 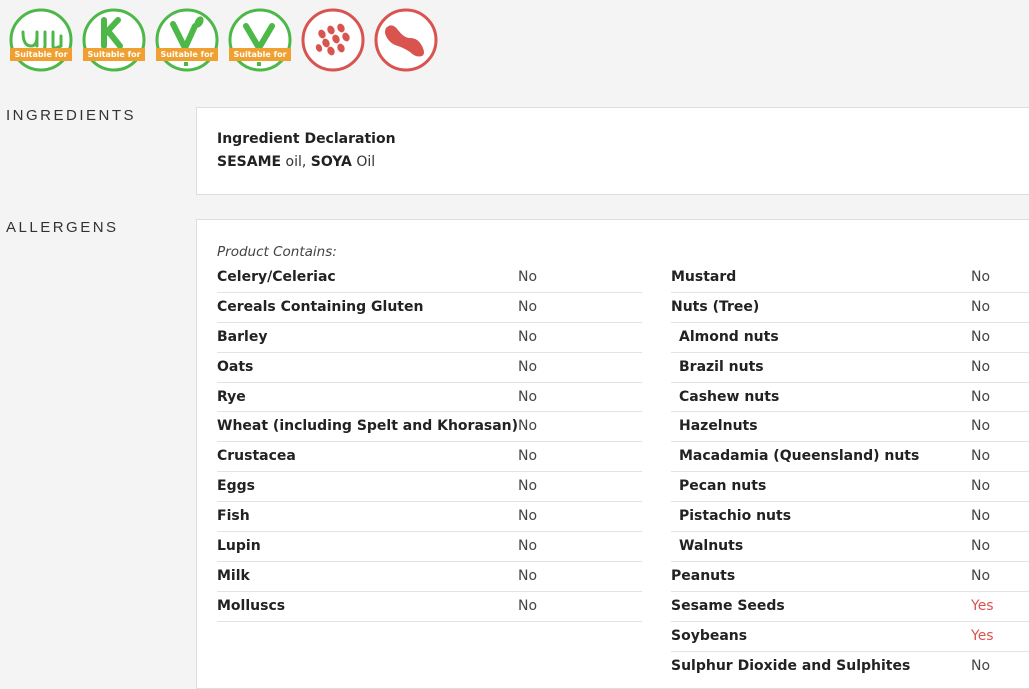 What do you see at coordinates (249, 162) in the screenshot?
I see `ingredient-part: SESAME` at bounding box center [249, 162].